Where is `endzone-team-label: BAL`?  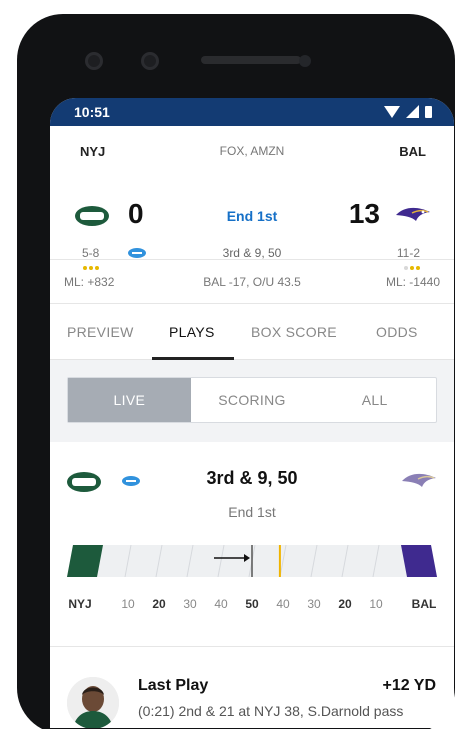
endzone-team-label: BAL is located at coordinates (424, 604).